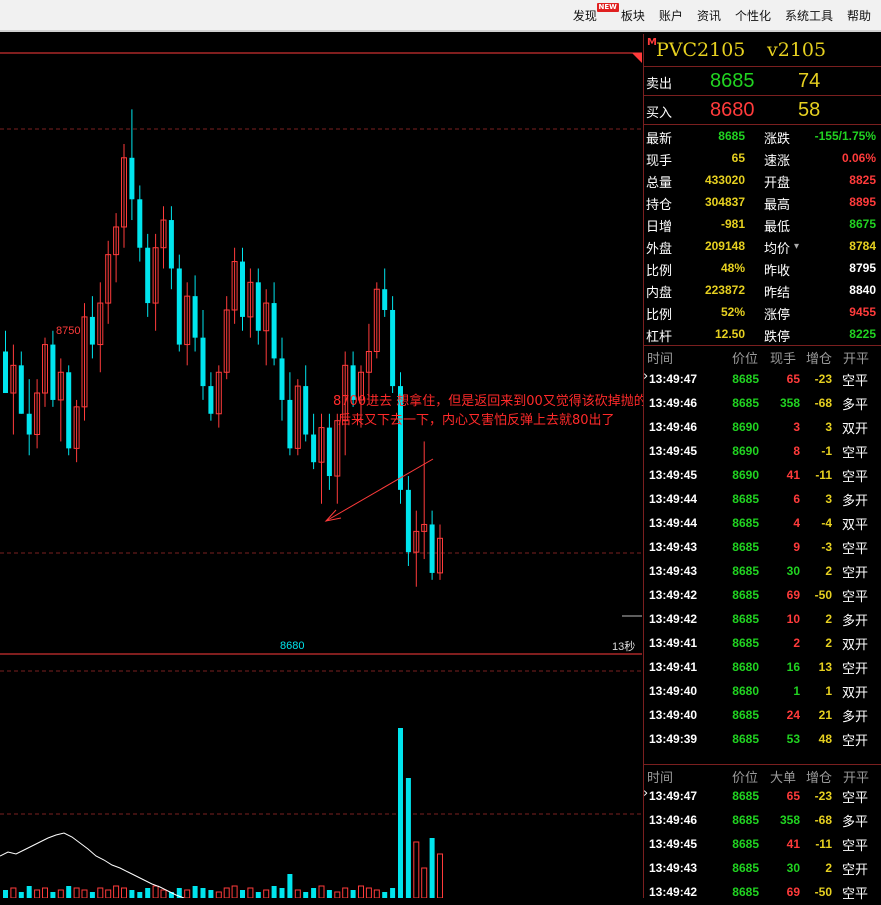 Image resolution: width=881 pixels, height=905 pixels. What do you see at coordinates (762, 452) in the screenshot?
I see `tick-row: 13:49:45 8690 8 -1 空平` at bounding box center [762, 452].